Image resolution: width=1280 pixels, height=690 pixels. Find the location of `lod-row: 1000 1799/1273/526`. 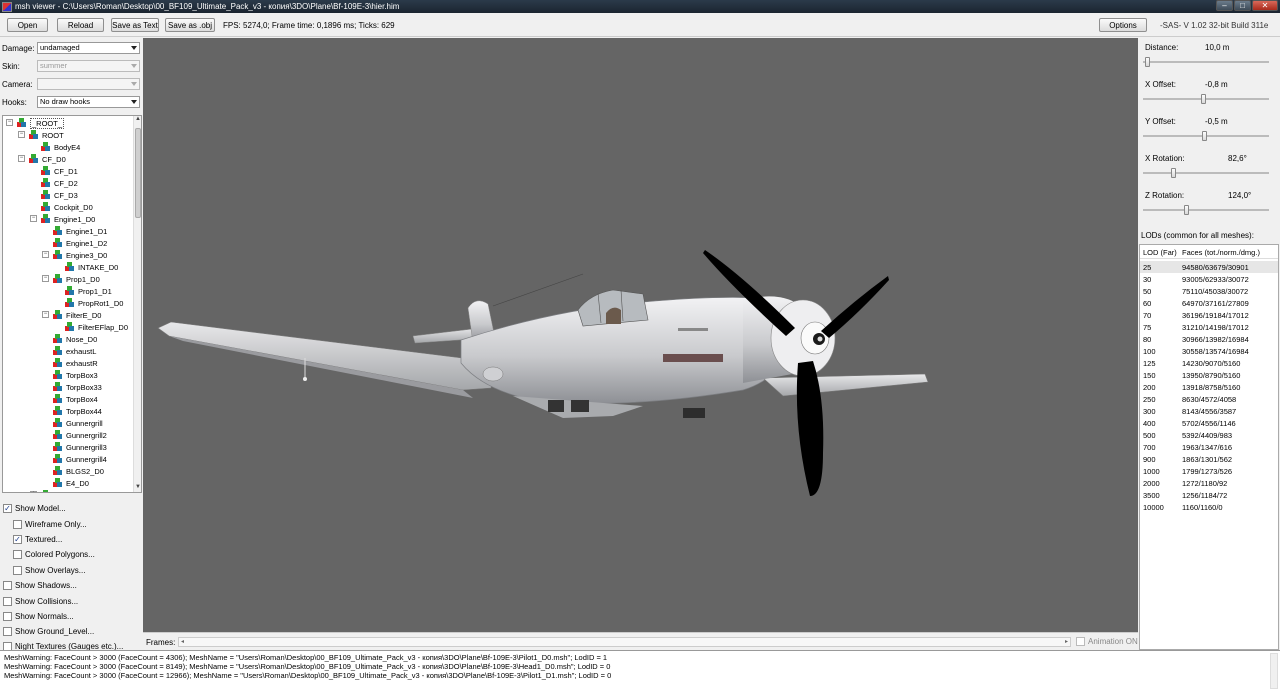

lod-row: 1000 1799/1273/526 is located at coordinates (1209, 471).